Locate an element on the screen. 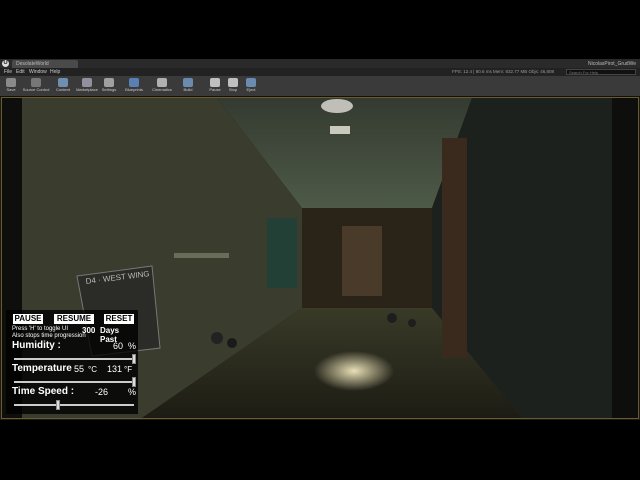 The width and height of the screenshot is (640, 480). time-speed-slider-track is located at coordinates (74, 405).